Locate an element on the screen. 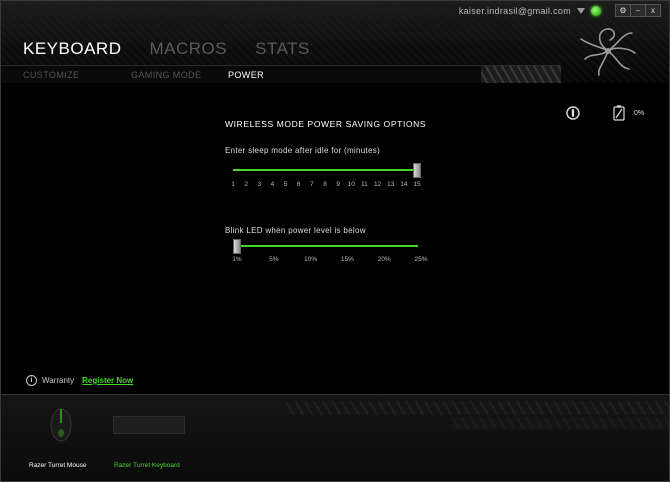 The height and width of the screenshot is (482, 670). slider-tick-label: 11 is located at coordinates (364, 184).